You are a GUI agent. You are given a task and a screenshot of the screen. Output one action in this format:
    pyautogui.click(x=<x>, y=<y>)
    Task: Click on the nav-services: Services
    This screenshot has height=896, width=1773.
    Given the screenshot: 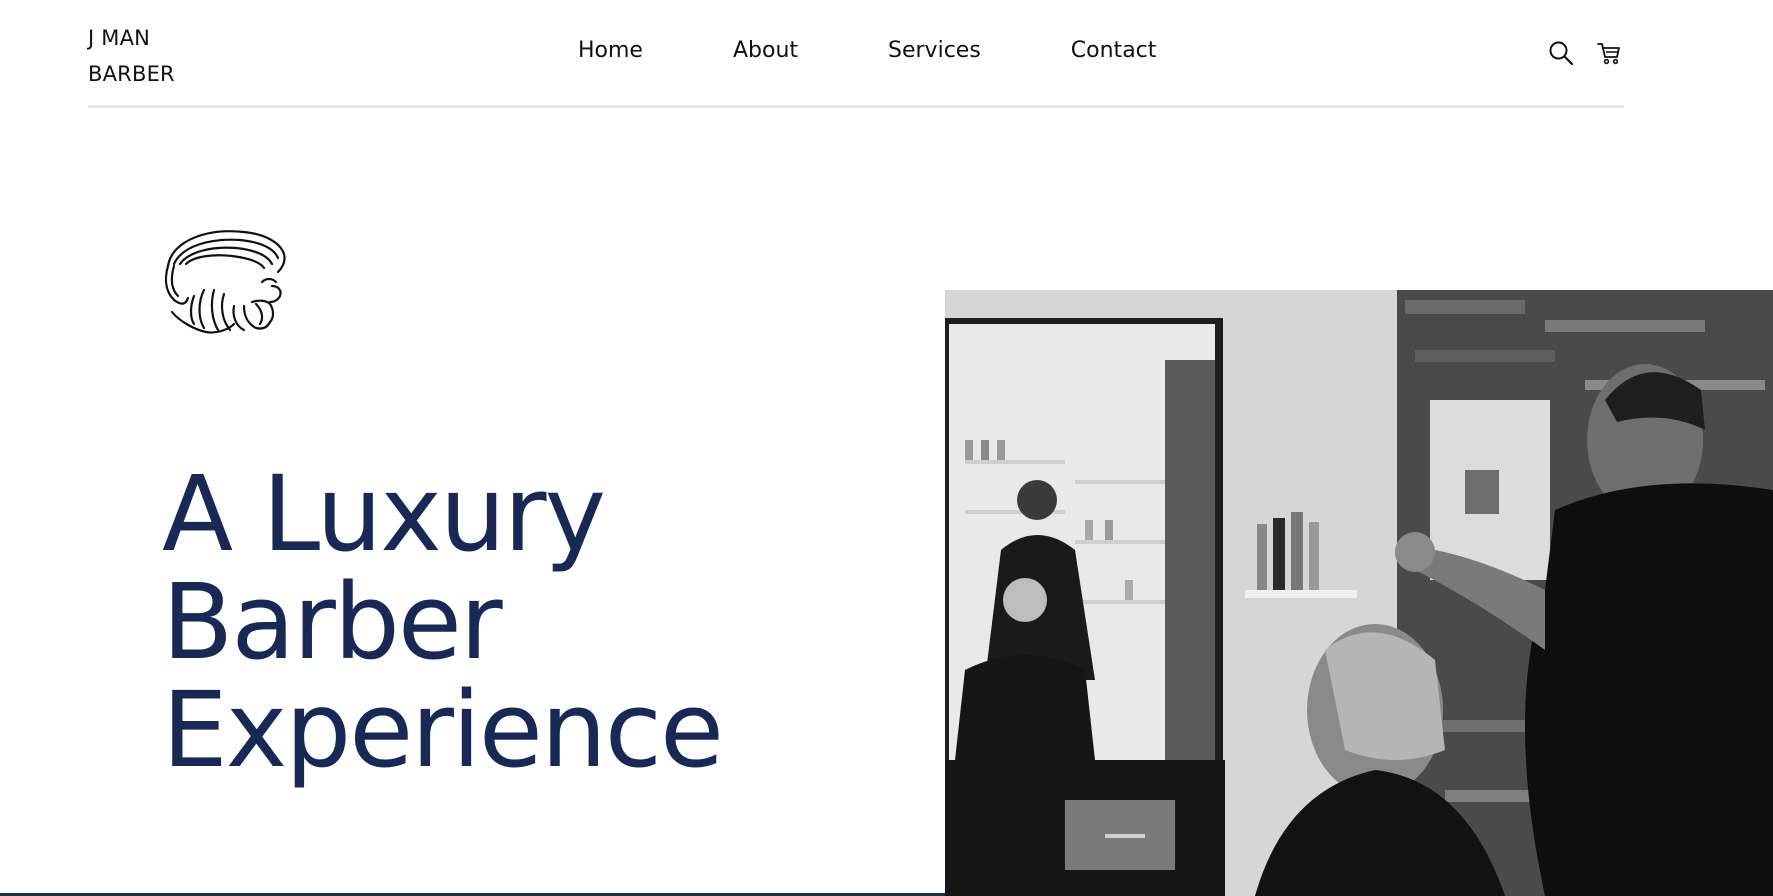 What is the action you would take?
    pyautogui.click(x=934, y=50)
    